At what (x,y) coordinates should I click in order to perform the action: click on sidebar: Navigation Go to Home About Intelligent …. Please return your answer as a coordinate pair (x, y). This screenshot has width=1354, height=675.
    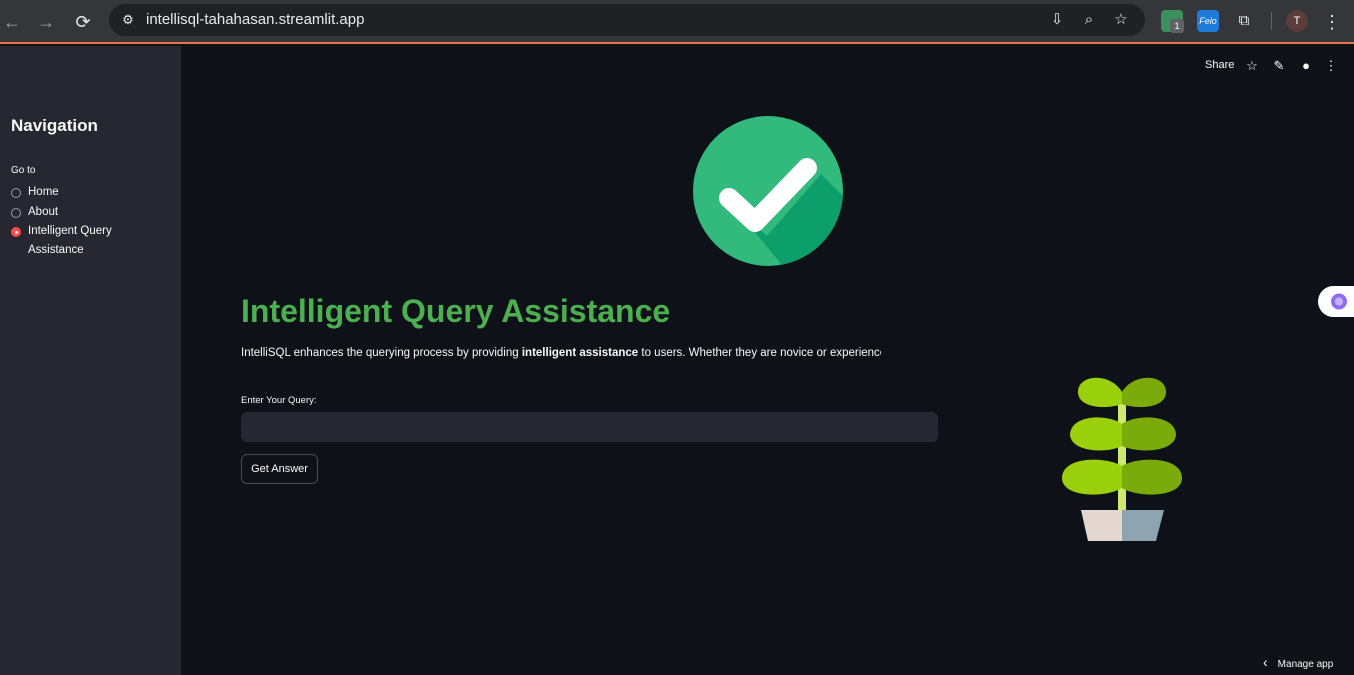
    Looking at the image, I should click on (90, 360).